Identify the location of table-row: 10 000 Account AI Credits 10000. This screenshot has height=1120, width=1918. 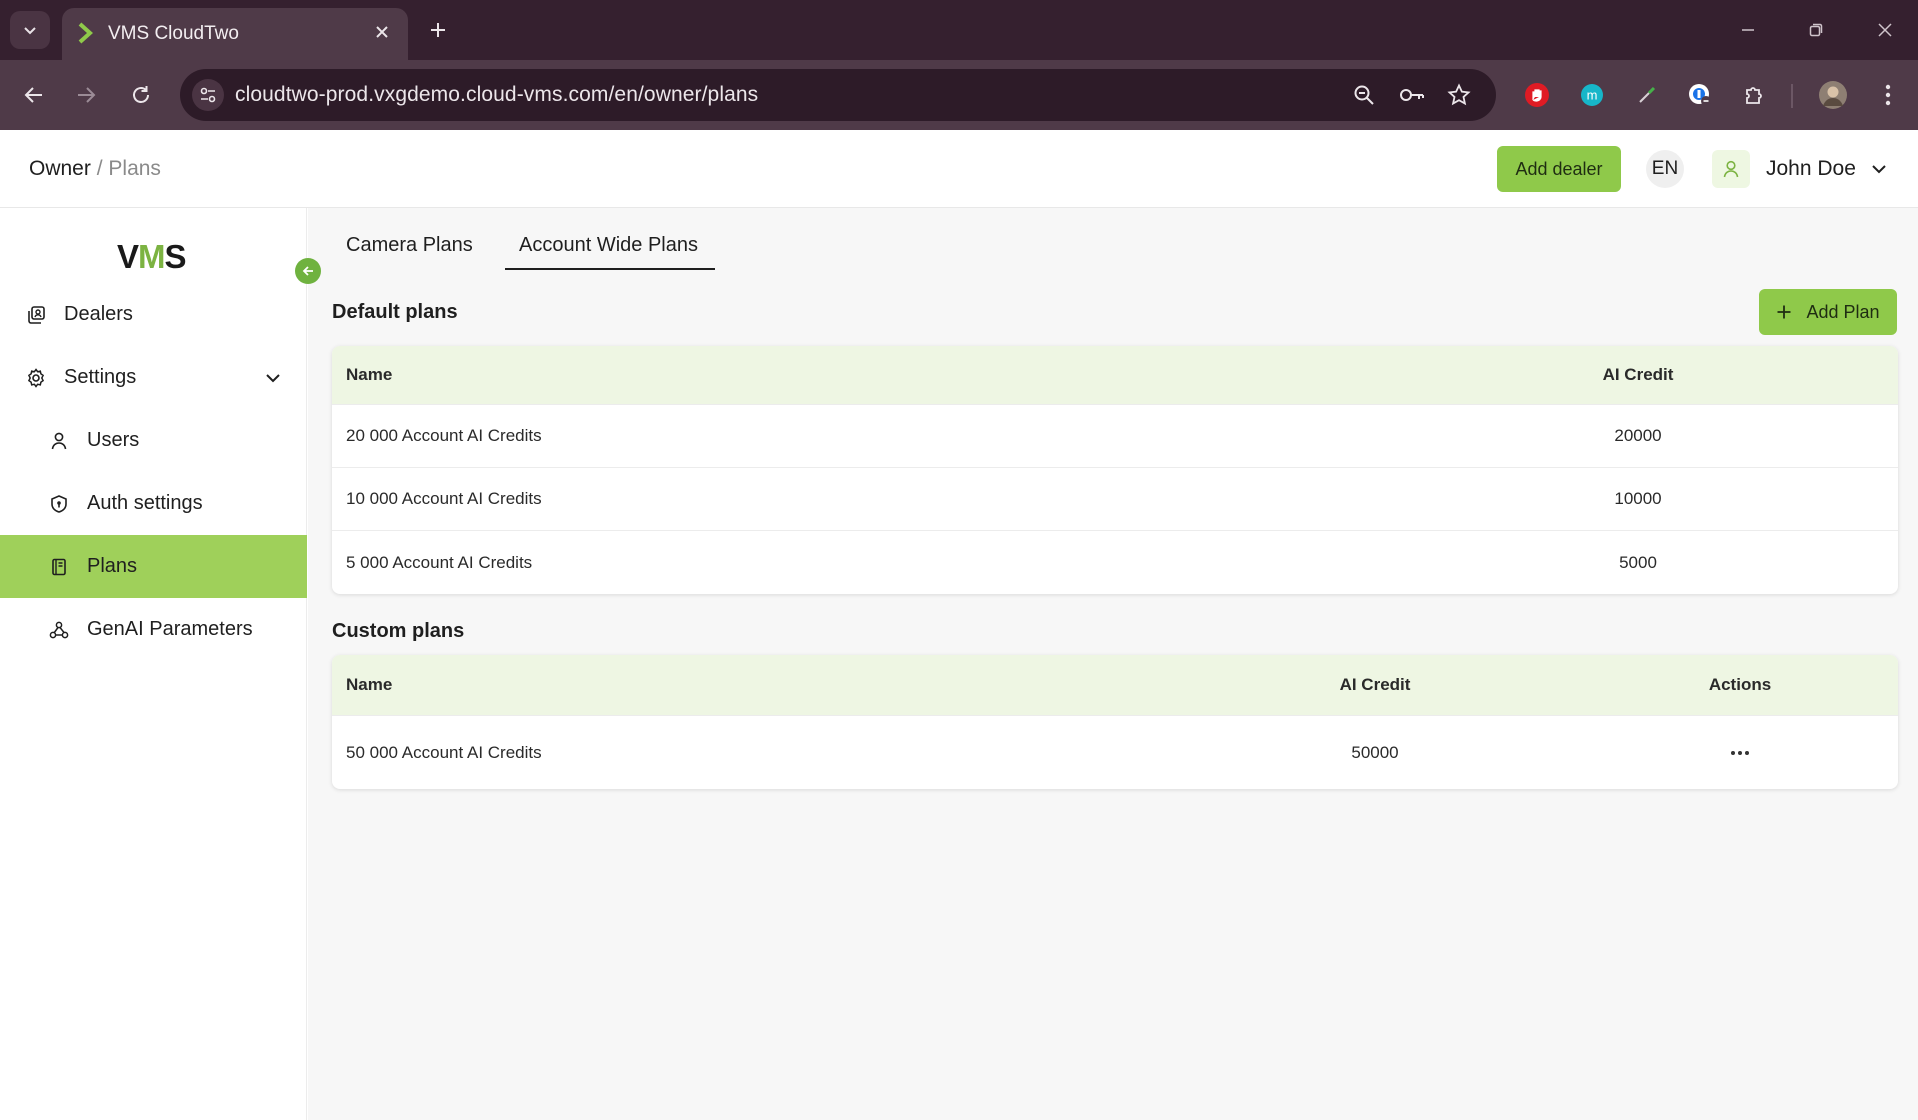
(1115, 498).